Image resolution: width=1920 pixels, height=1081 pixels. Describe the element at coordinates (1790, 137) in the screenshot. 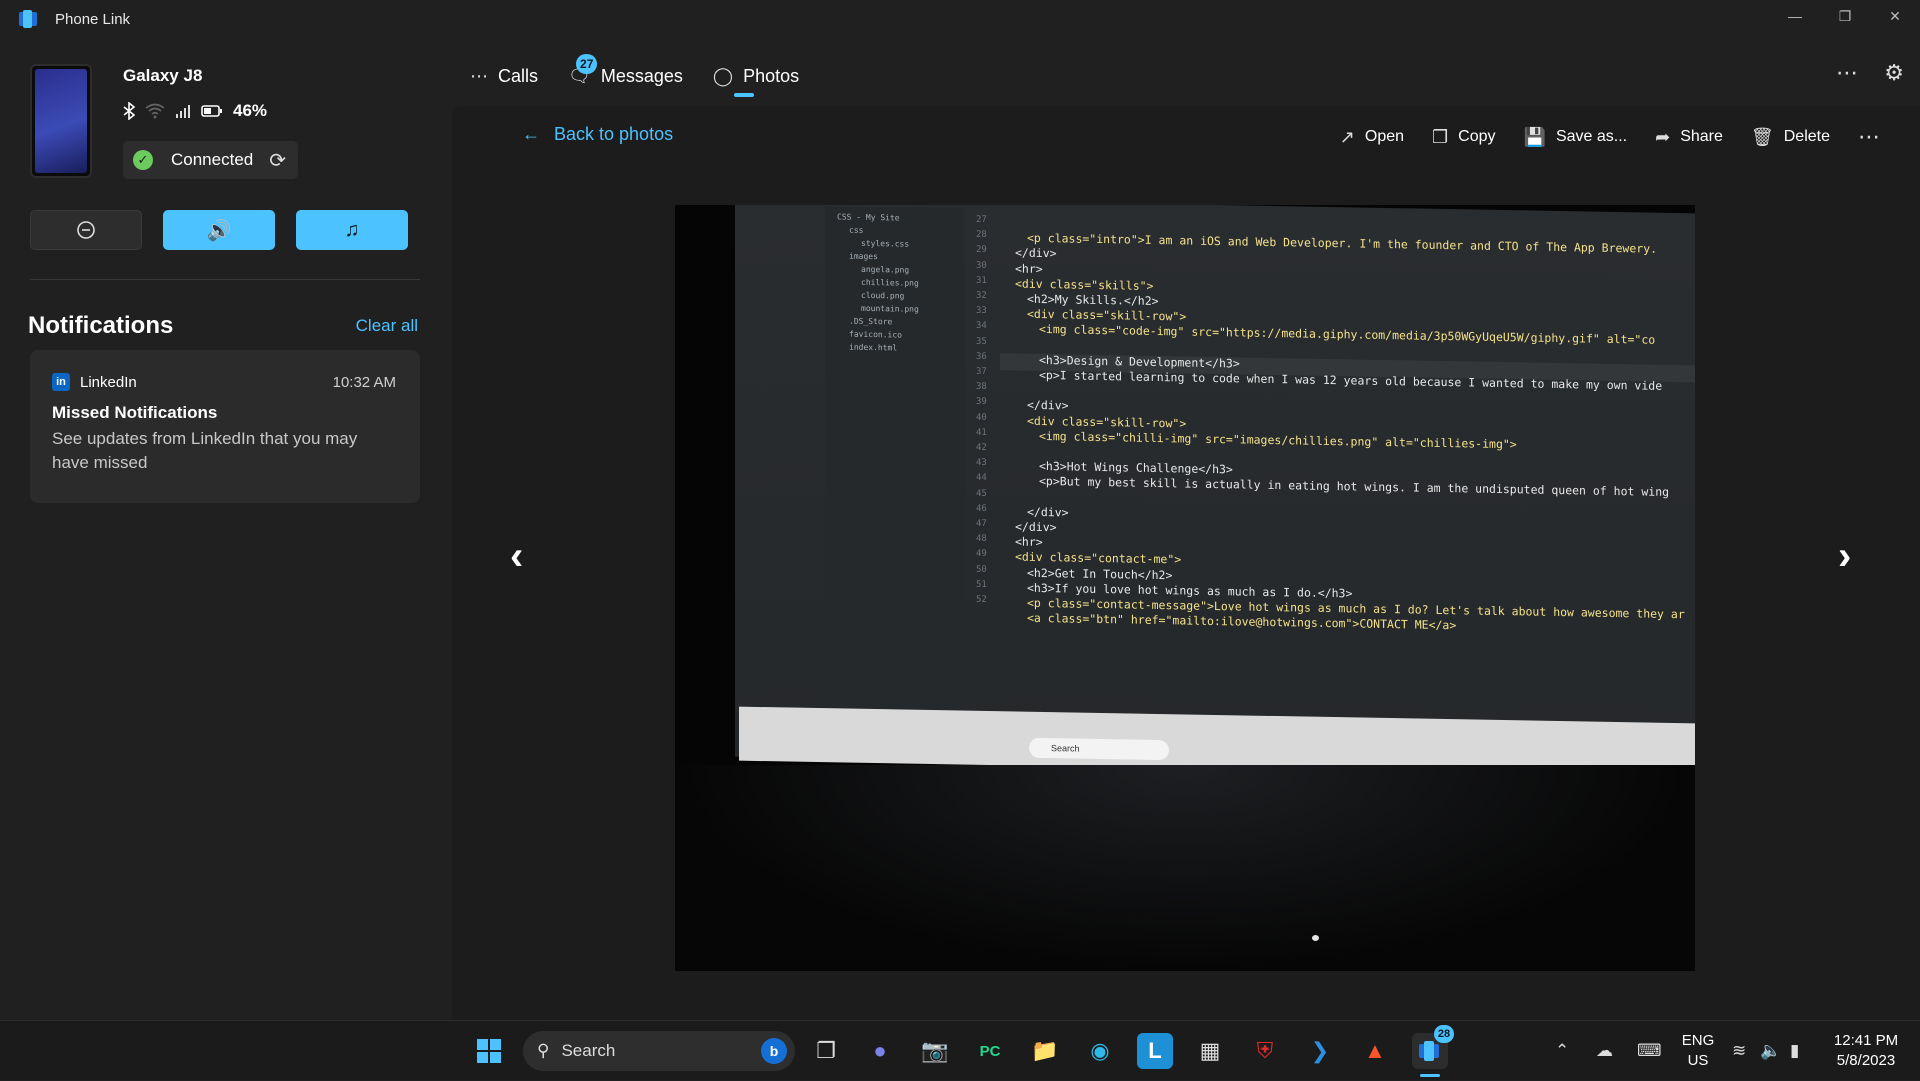

I see `delete-button: 🗑 Delete` at that location.